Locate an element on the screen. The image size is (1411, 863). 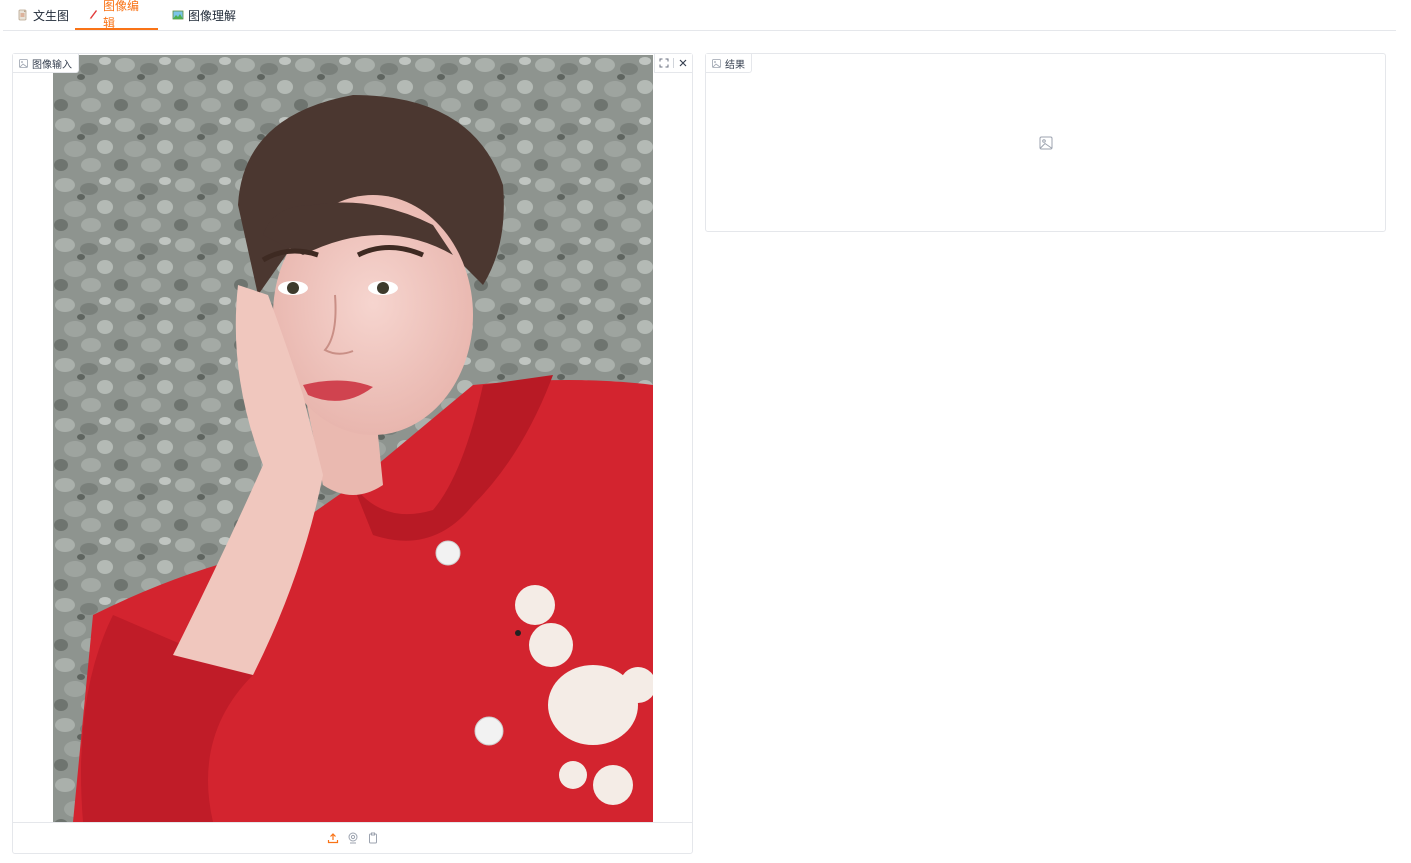
tab-image-understanding: 图像理解 is located at coordinates (204, 15).